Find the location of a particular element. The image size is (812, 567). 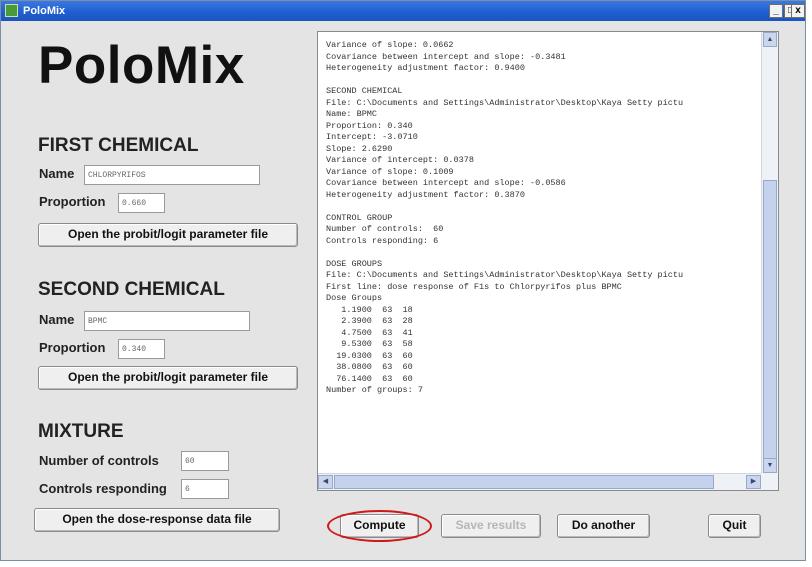

minimize-button: _ is located at coordinates (776, 11).